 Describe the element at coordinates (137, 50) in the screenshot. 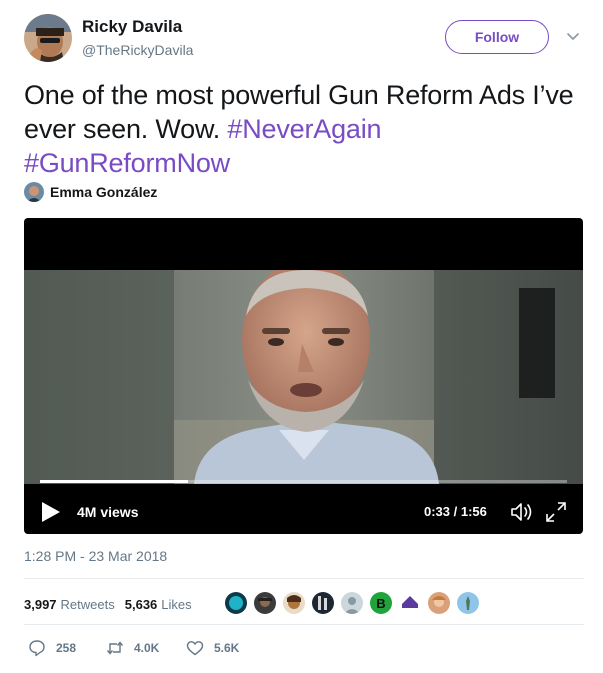

I see `author-handle: @TheRickyDavila` at that location.